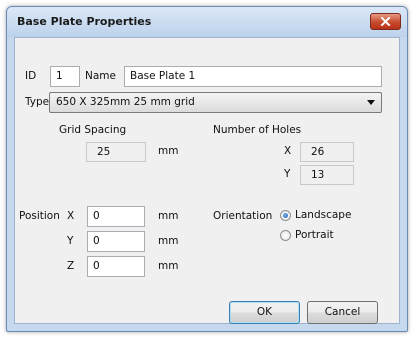 This screenshot has width=414, height=338. Describe the element at coordinates (37, 102) in the screenshot. I see `type-label: Type` at that location.